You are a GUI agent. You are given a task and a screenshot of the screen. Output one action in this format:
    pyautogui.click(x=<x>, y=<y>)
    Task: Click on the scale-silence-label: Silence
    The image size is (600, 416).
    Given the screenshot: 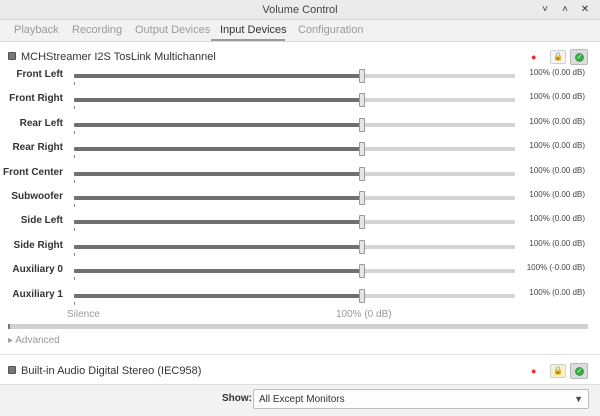 What is the action you would take?
    pyautogui.click(x=83, y=314)
    